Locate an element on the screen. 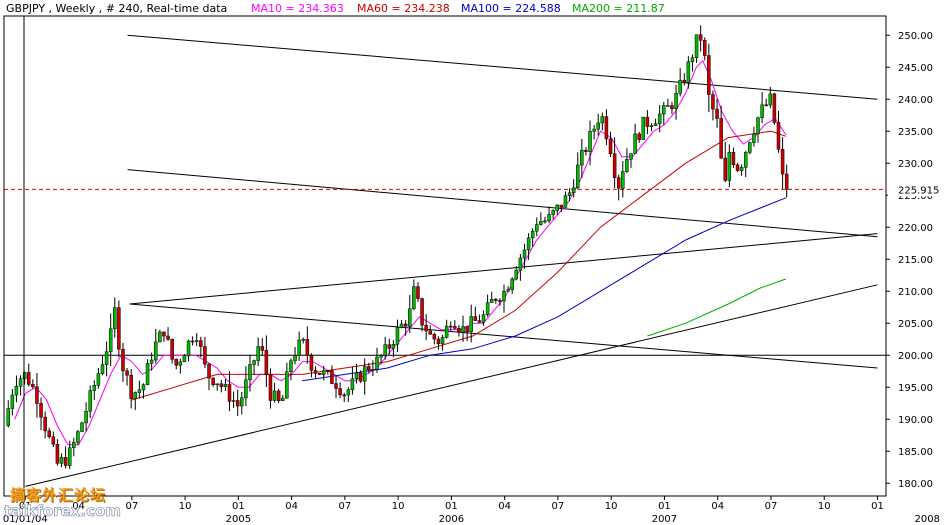  ma60-label: MA60 = 234.238 is located at coordinates (403, 8).